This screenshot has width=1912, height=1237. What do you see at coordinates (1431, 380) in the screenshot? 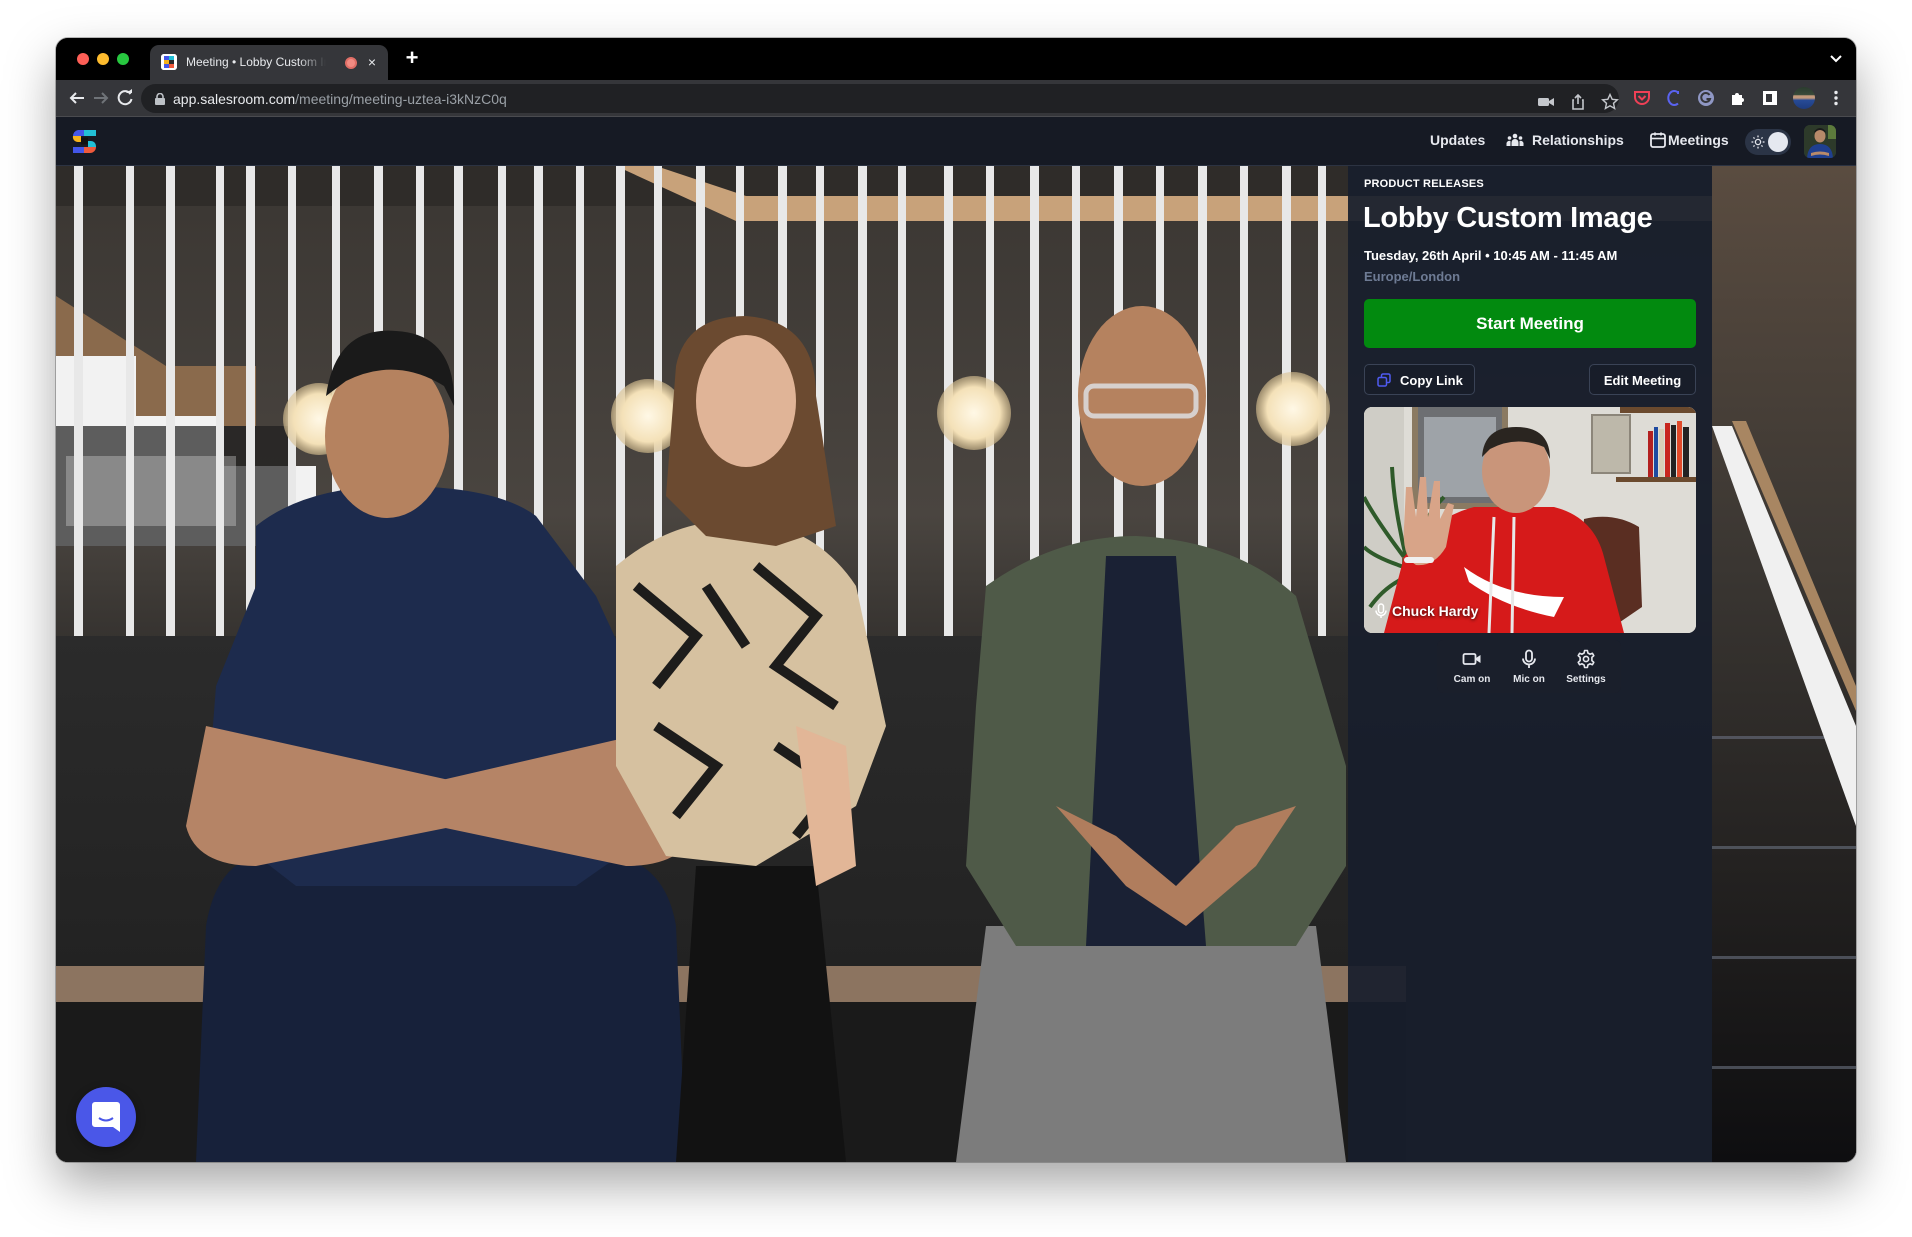
I see `copy-link-label: Copy Link` at bounding box center [1431, 380].